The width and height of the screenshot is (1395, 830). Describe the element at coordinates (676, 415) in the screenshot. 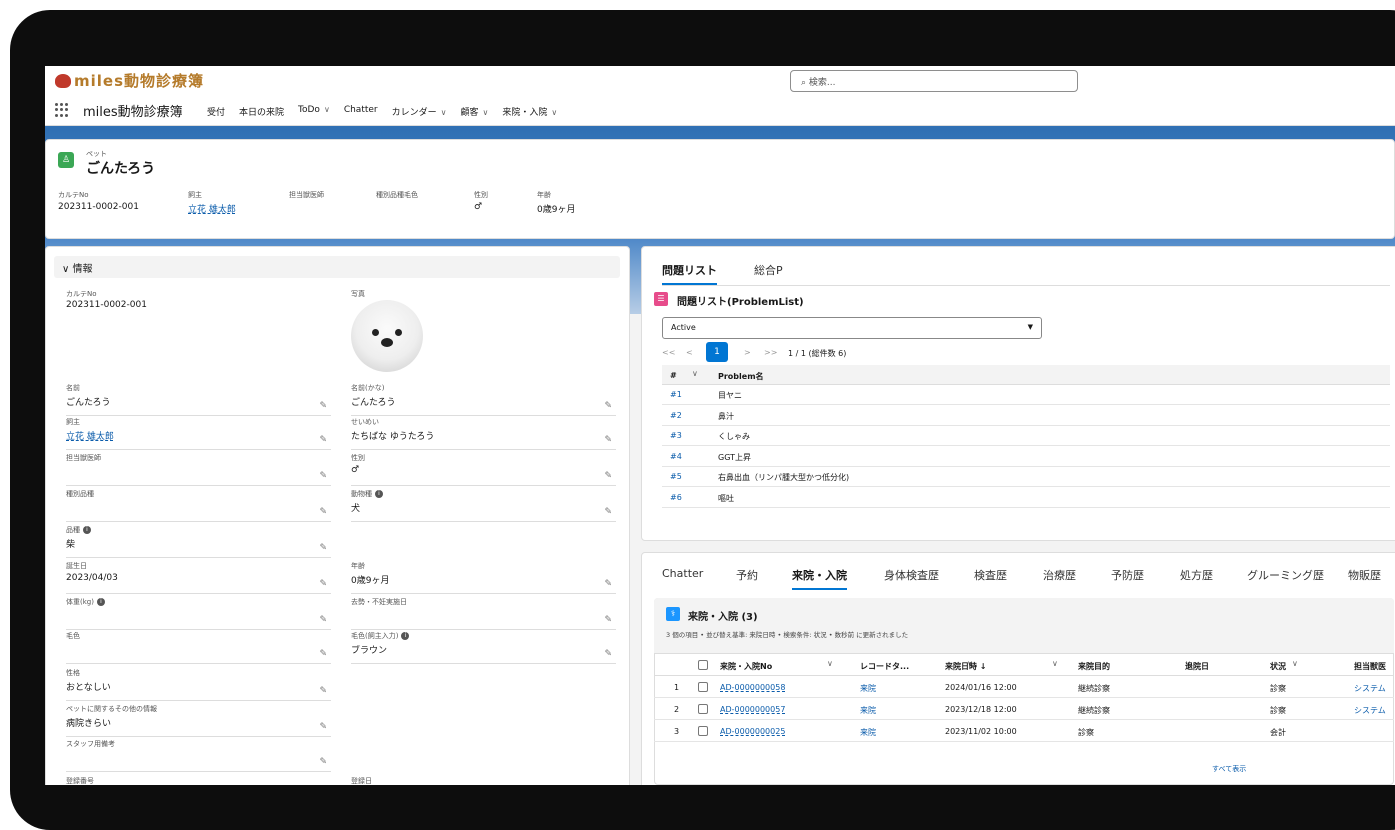

I see `problem-number: #2` at that location.